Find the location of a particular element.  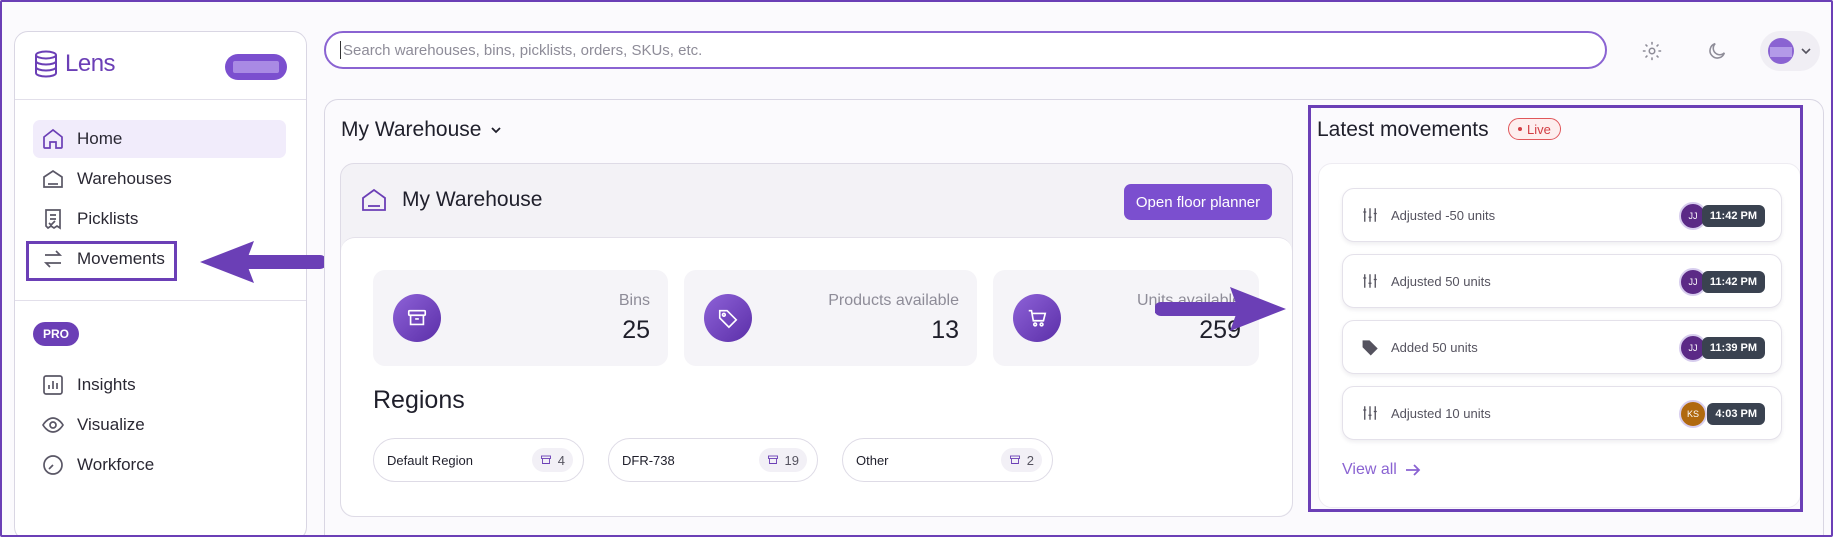

open-floor-planner-button: Open floor planner is located at coordinates (1198, 202).